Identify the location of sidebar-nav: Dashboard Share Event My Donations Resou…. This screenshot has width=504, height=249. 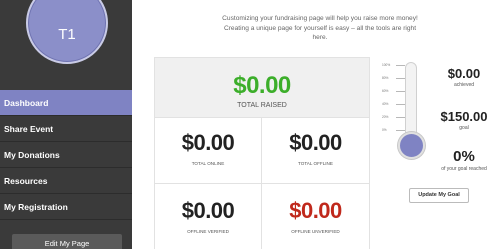
(66, 155).